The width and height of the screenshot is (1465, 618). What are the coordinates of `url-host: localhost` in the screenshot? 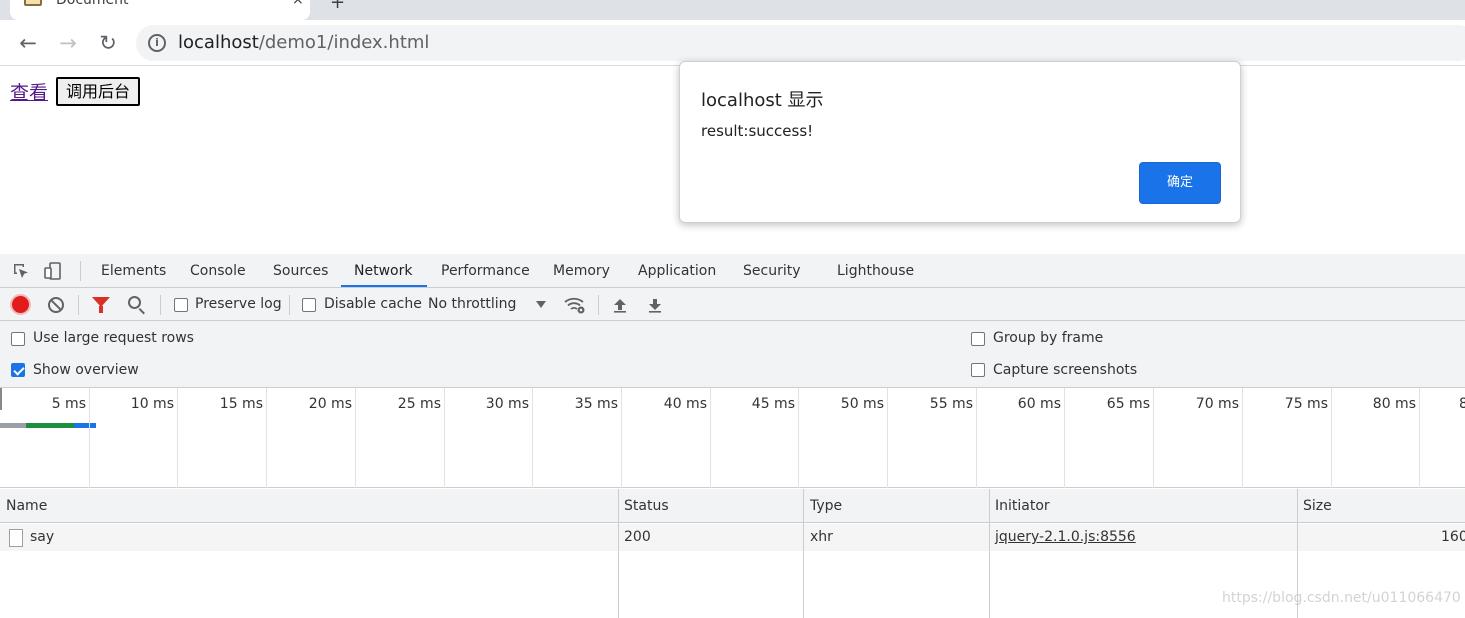 It's located at (218, 42).